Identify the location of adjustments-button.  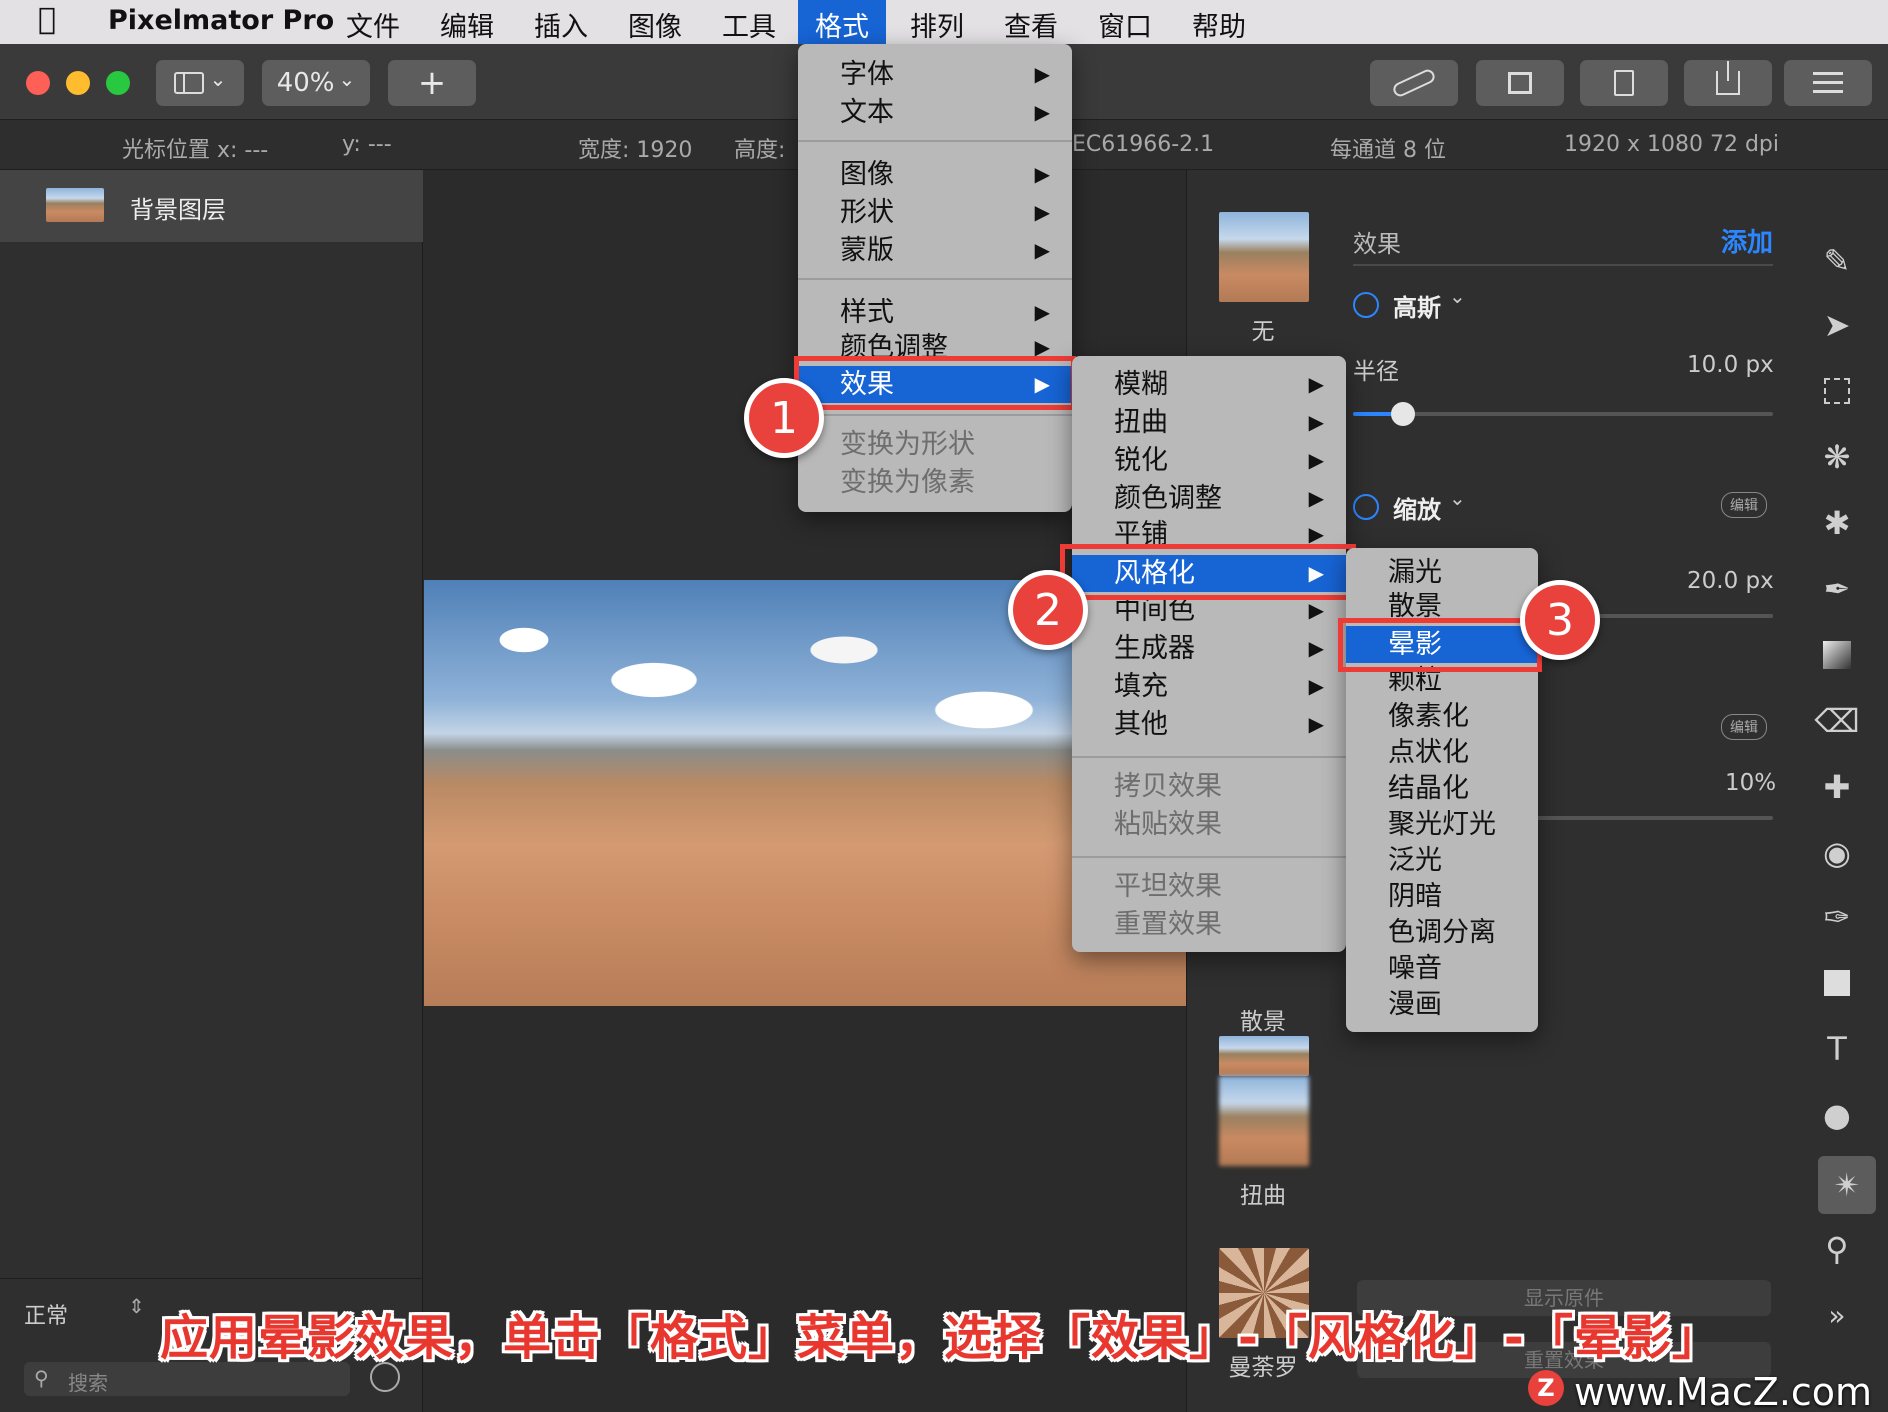
(1828, 83).